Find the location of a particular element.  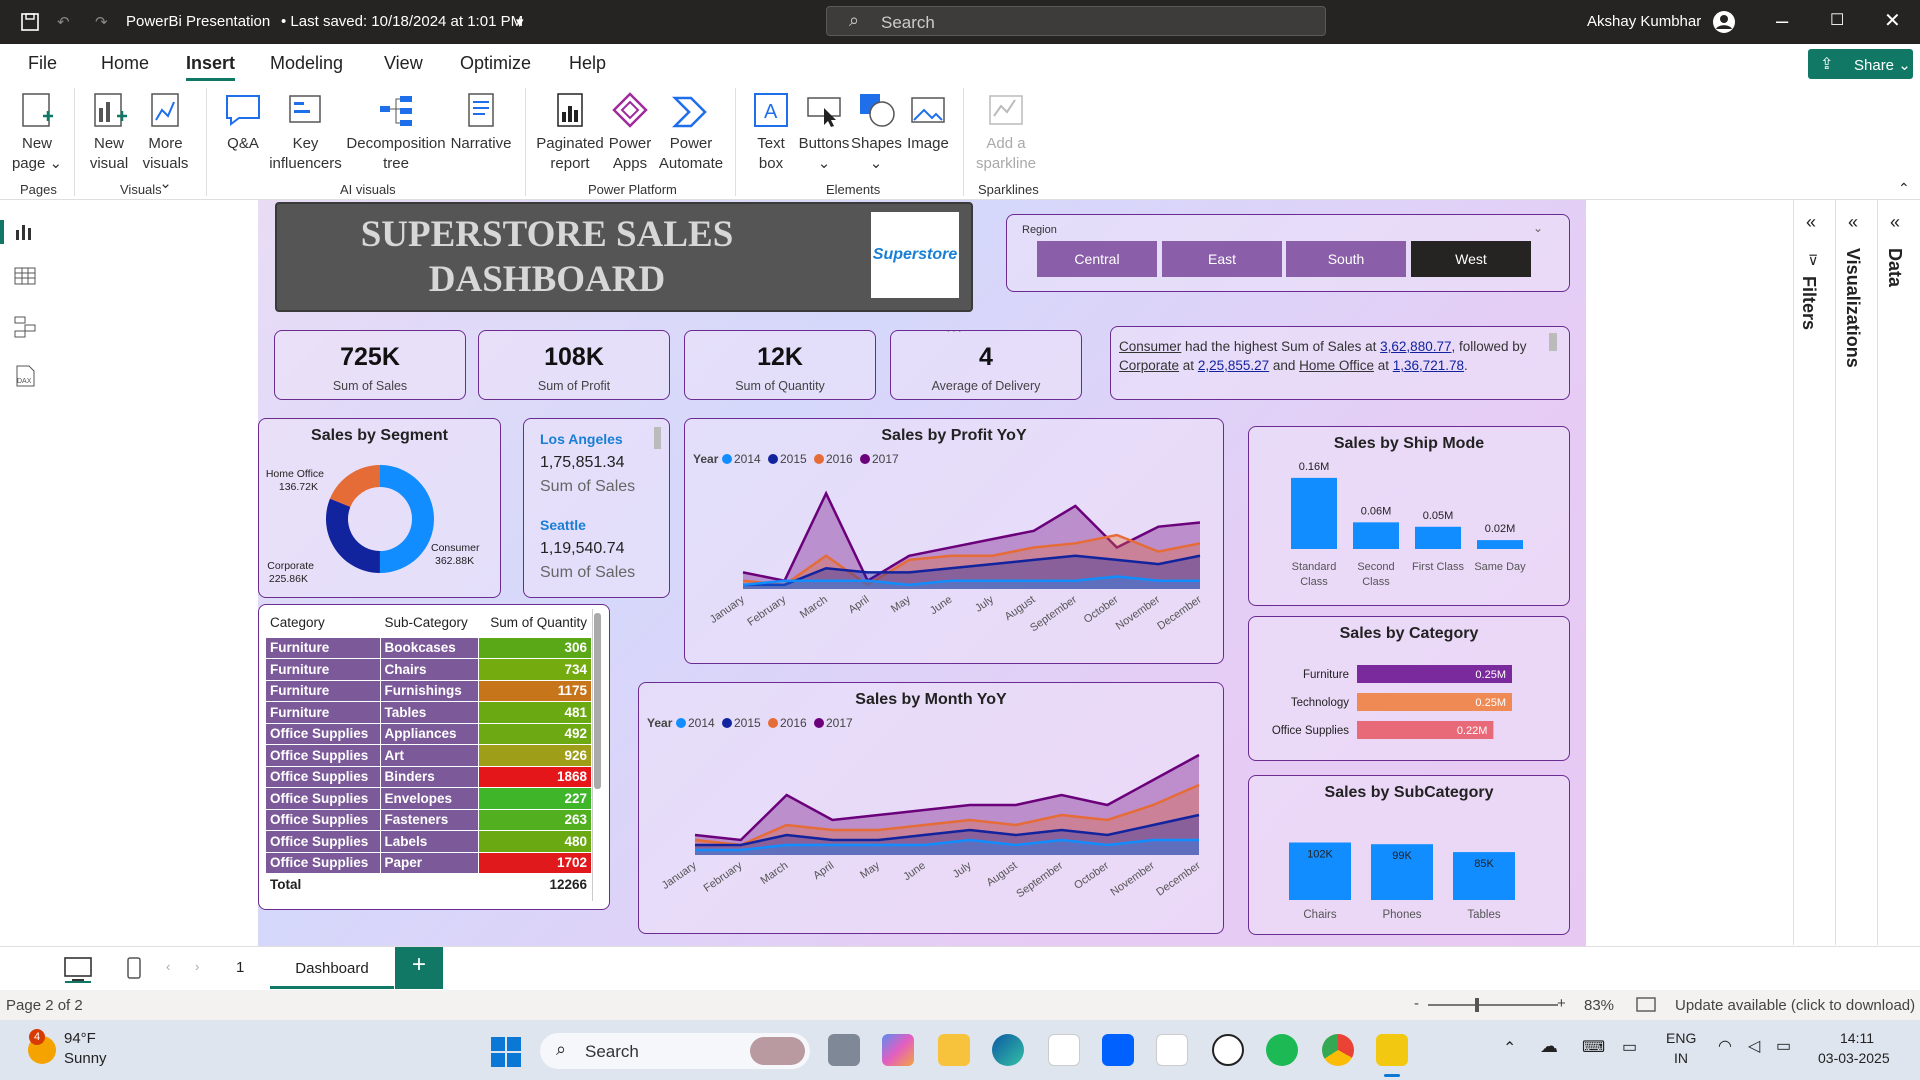

menu-home: Home is located at coordinates (125, 63).